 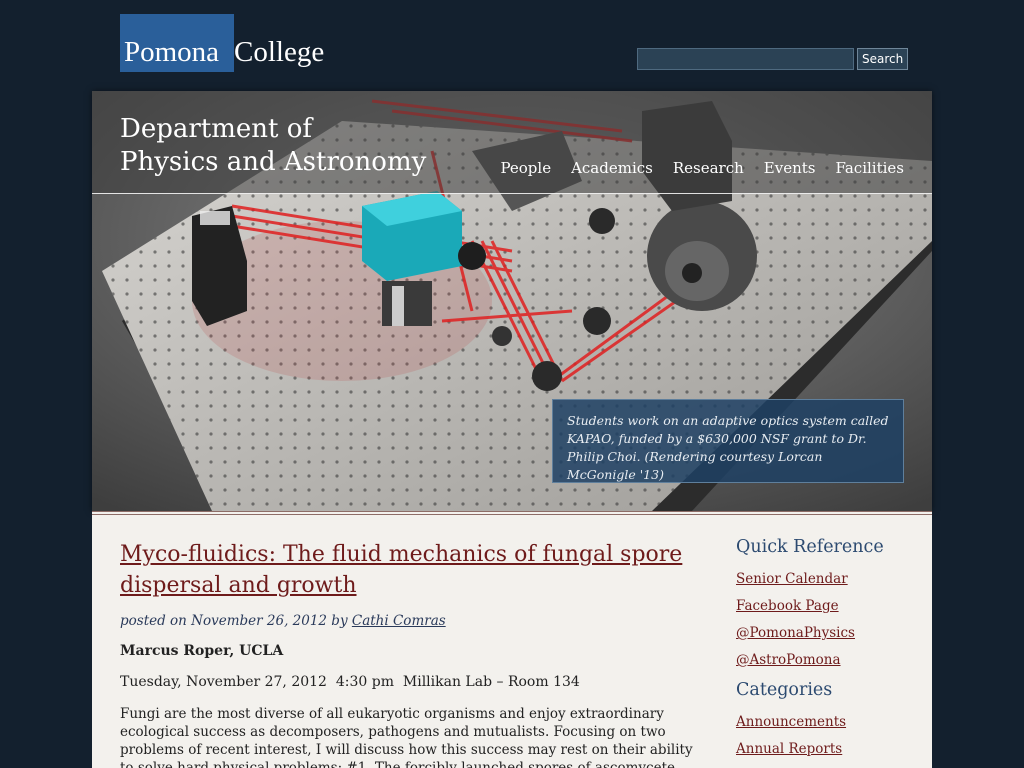 What do you see at coordinates (791, 722) in the screenshot?
I see `announcements-link: Announcements` at bounding box center [791, 722].